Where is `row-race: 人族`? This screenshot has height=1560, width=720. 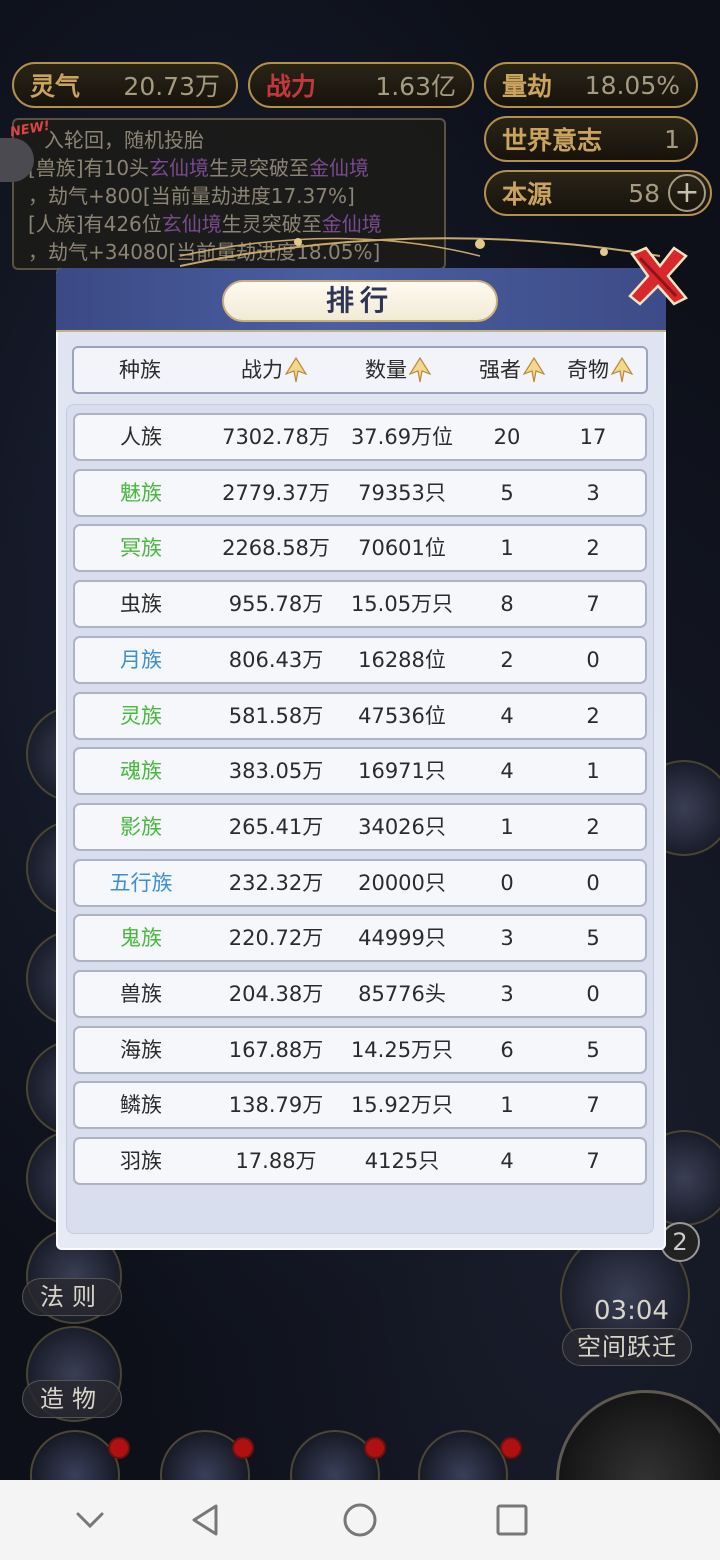
row-race: 人族 is located at coordinates (141, 437).